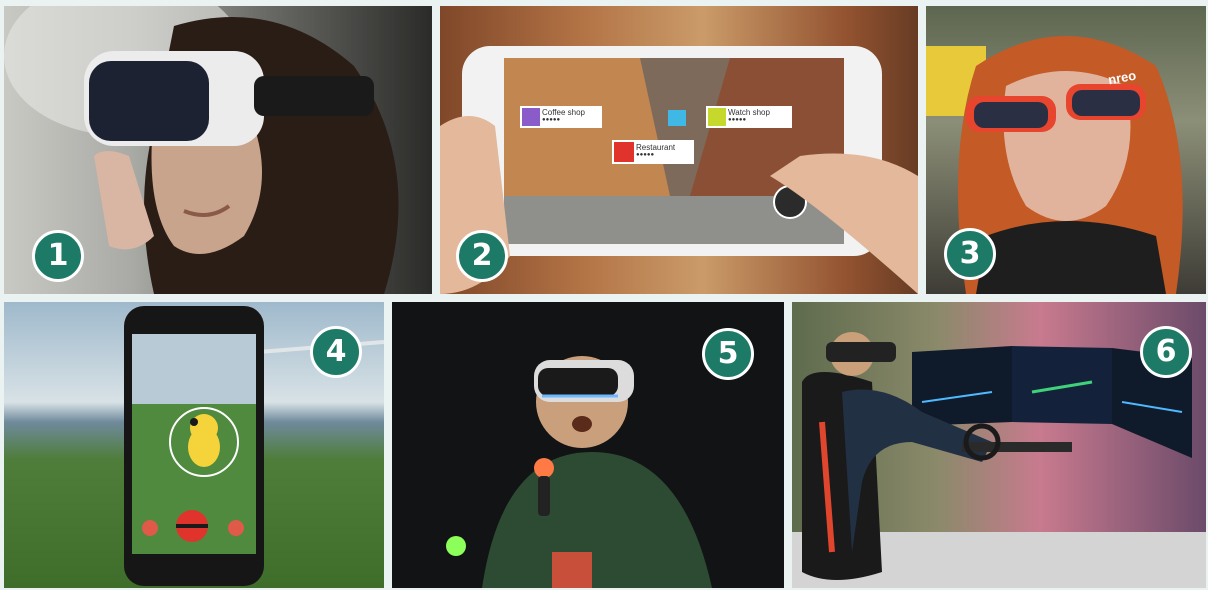 Image resolution: width=1208 pixels, height=590 pixels. What do you see at coordinates (728, 354) in the screenshot?
I see `number-badge: 5` at bounding box center [728, 354].